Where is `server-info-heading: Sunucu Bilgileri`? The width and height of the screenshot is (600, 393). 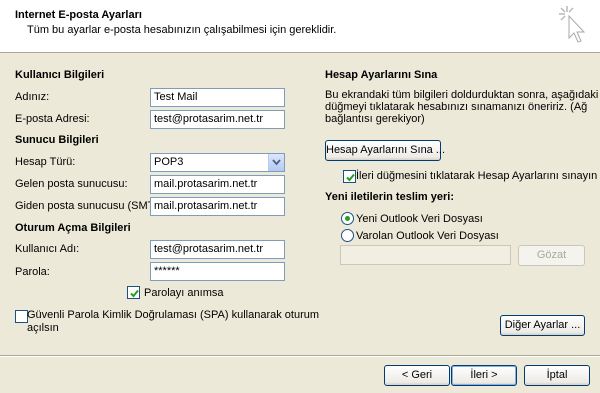
server-info-heading: Sunucu Bilgileri is located at coordinates (57, 140).